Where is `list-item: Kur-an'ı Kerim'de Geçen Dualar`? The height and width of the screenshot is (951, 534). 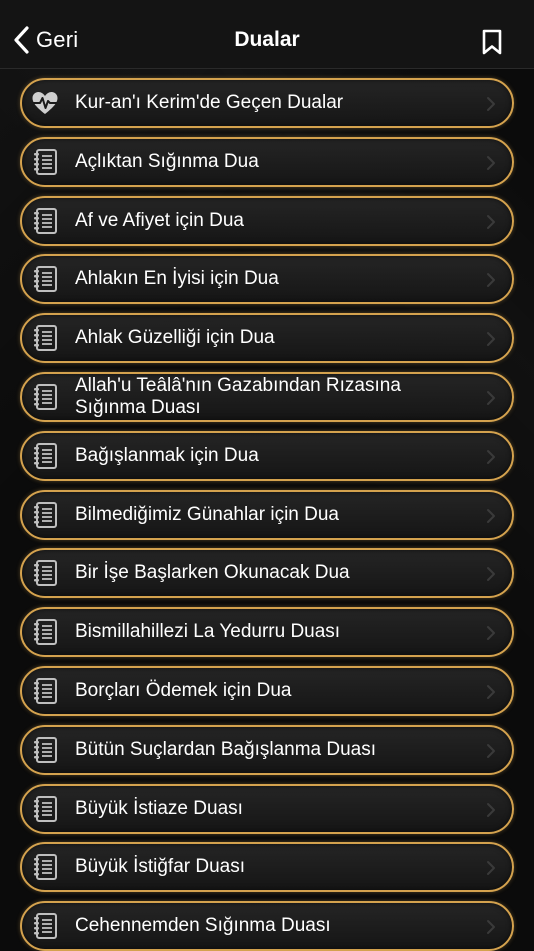 list-item: Kur-an'ı Kerim'de Geçen Dualar is located at coordinates (267, 103).